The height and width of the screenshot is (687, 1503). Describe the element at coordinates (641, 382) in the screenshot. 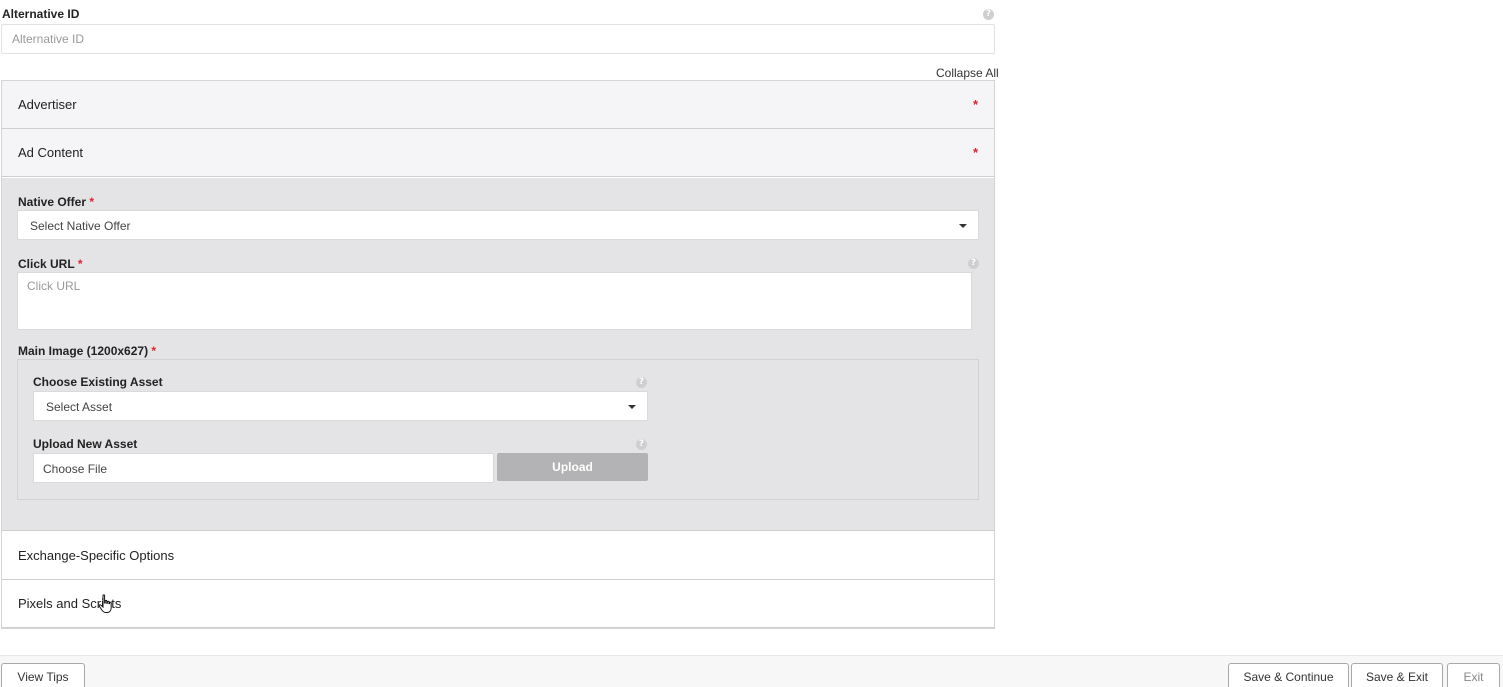

I see `existing-asset-help-icon: ?` at that location.